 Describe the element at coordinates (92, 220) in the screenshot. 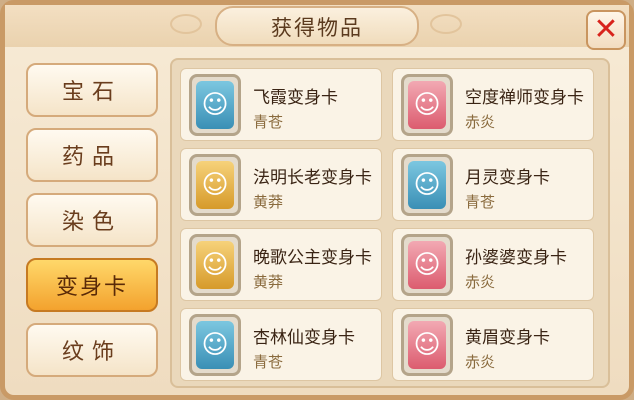

I see `tab-dye: 染色` at that location.